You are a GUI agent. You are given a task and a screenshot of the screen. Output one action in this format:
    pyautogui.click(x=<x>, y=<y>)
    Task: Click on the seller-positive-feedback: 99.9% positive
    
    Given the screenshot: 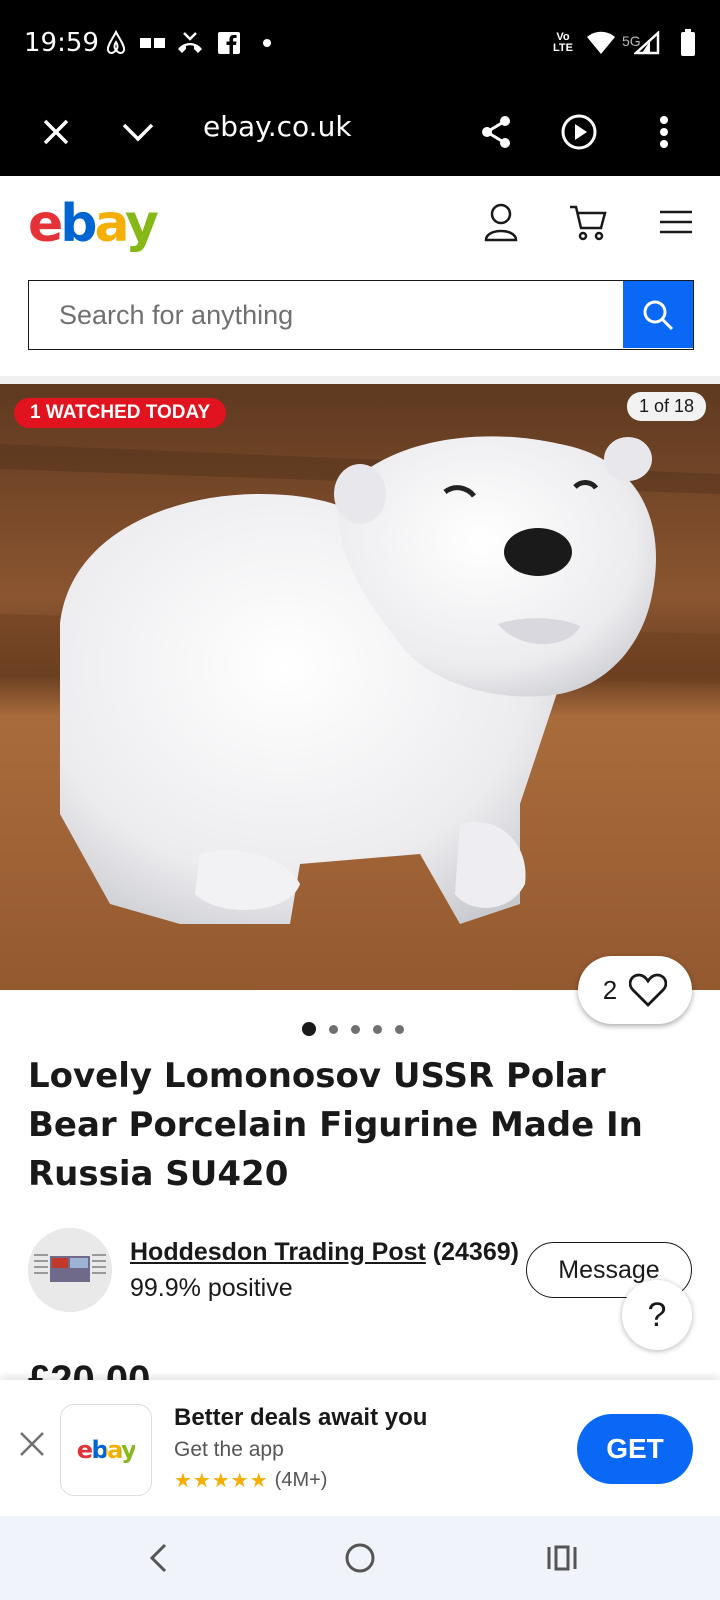 What is the action you would take?
    pyautogui.click(x=211, y=1288)
    